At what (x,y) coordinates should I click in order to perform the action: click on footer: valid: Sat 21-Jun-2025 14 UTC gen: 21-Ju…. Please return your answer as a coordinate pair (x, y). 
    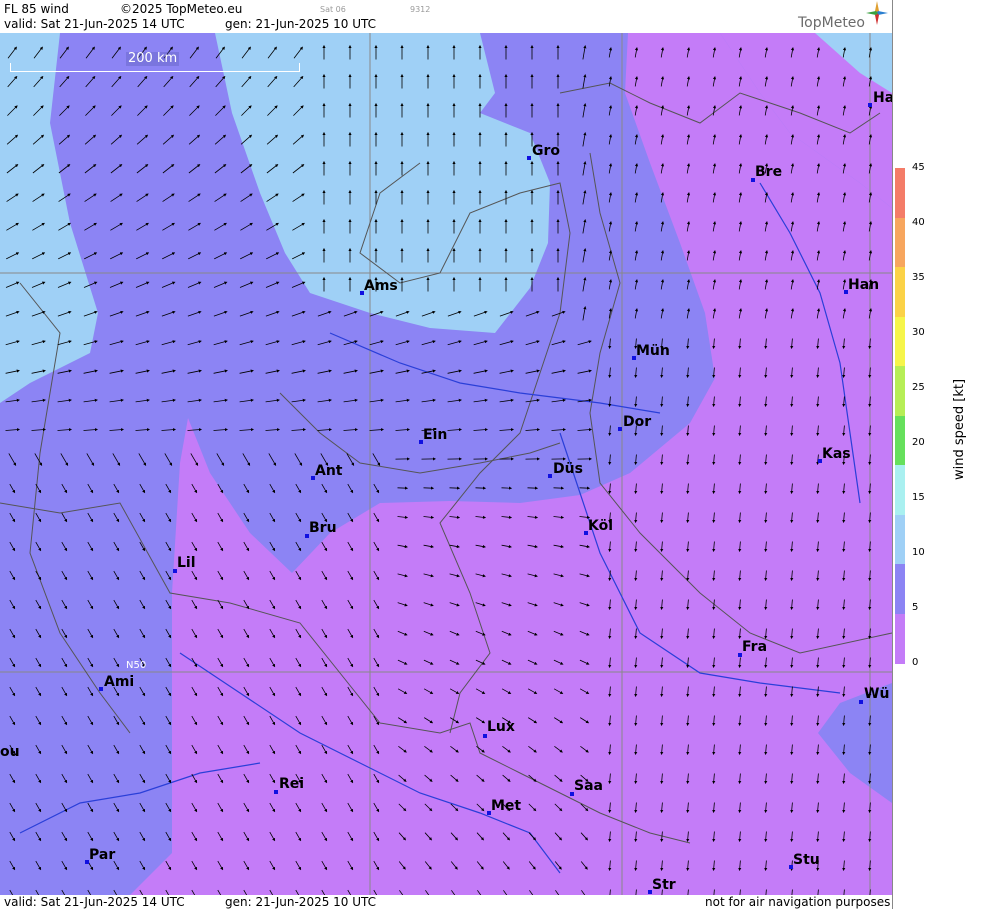
    Looking at the image, I should click on (446, 902).